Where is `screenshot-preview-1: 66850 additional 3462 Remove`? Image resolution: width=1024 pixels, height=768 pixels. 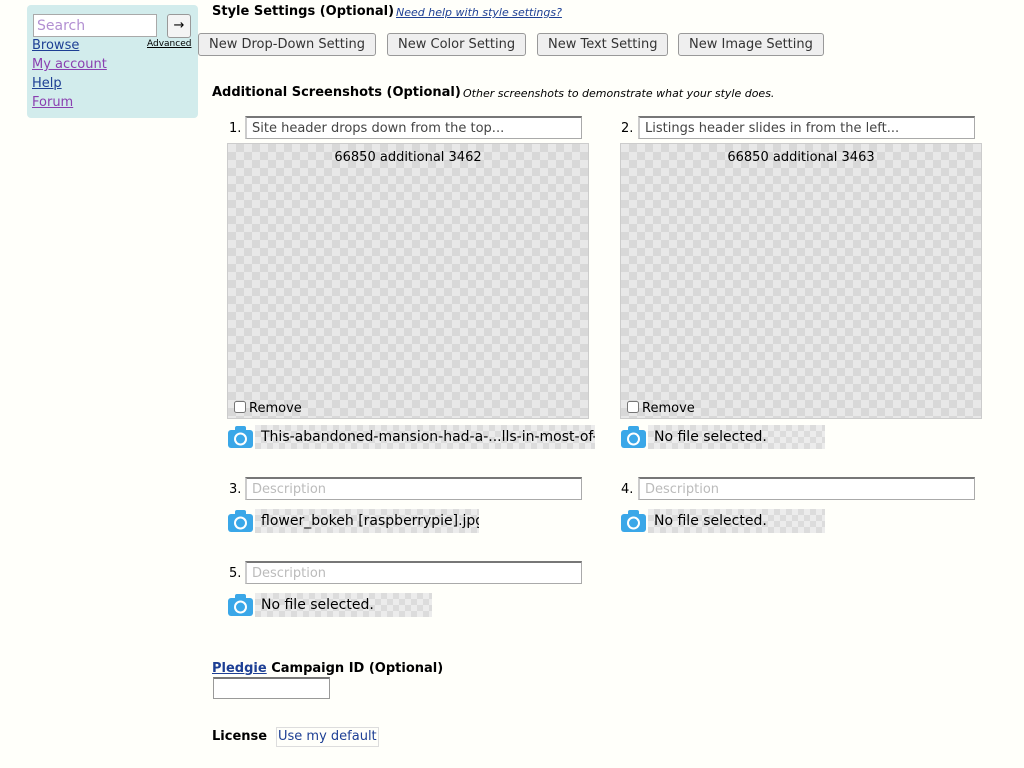 screenshot-preview-1: 66850 additional 3462 Remove is located at coordinates (408, 281).